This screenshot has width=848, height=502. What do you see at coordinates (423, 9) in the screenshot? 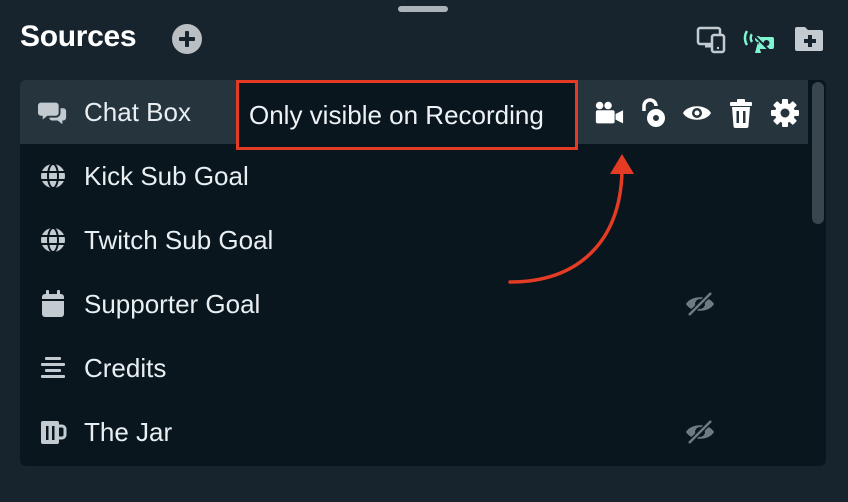
I see `panel-drag-handle` at bounding box center [423, 9].